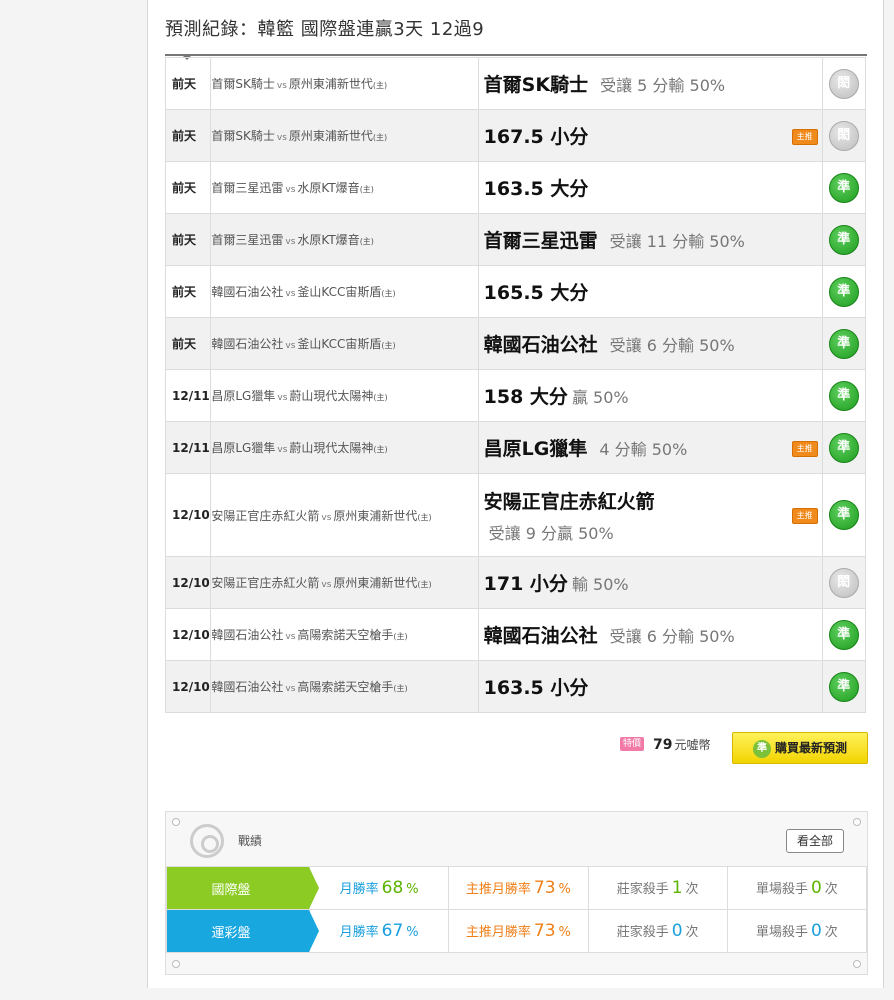 The image size is (894, 1000). I want to click on prediction-pick: 163.5 小分, so click(650, 686).